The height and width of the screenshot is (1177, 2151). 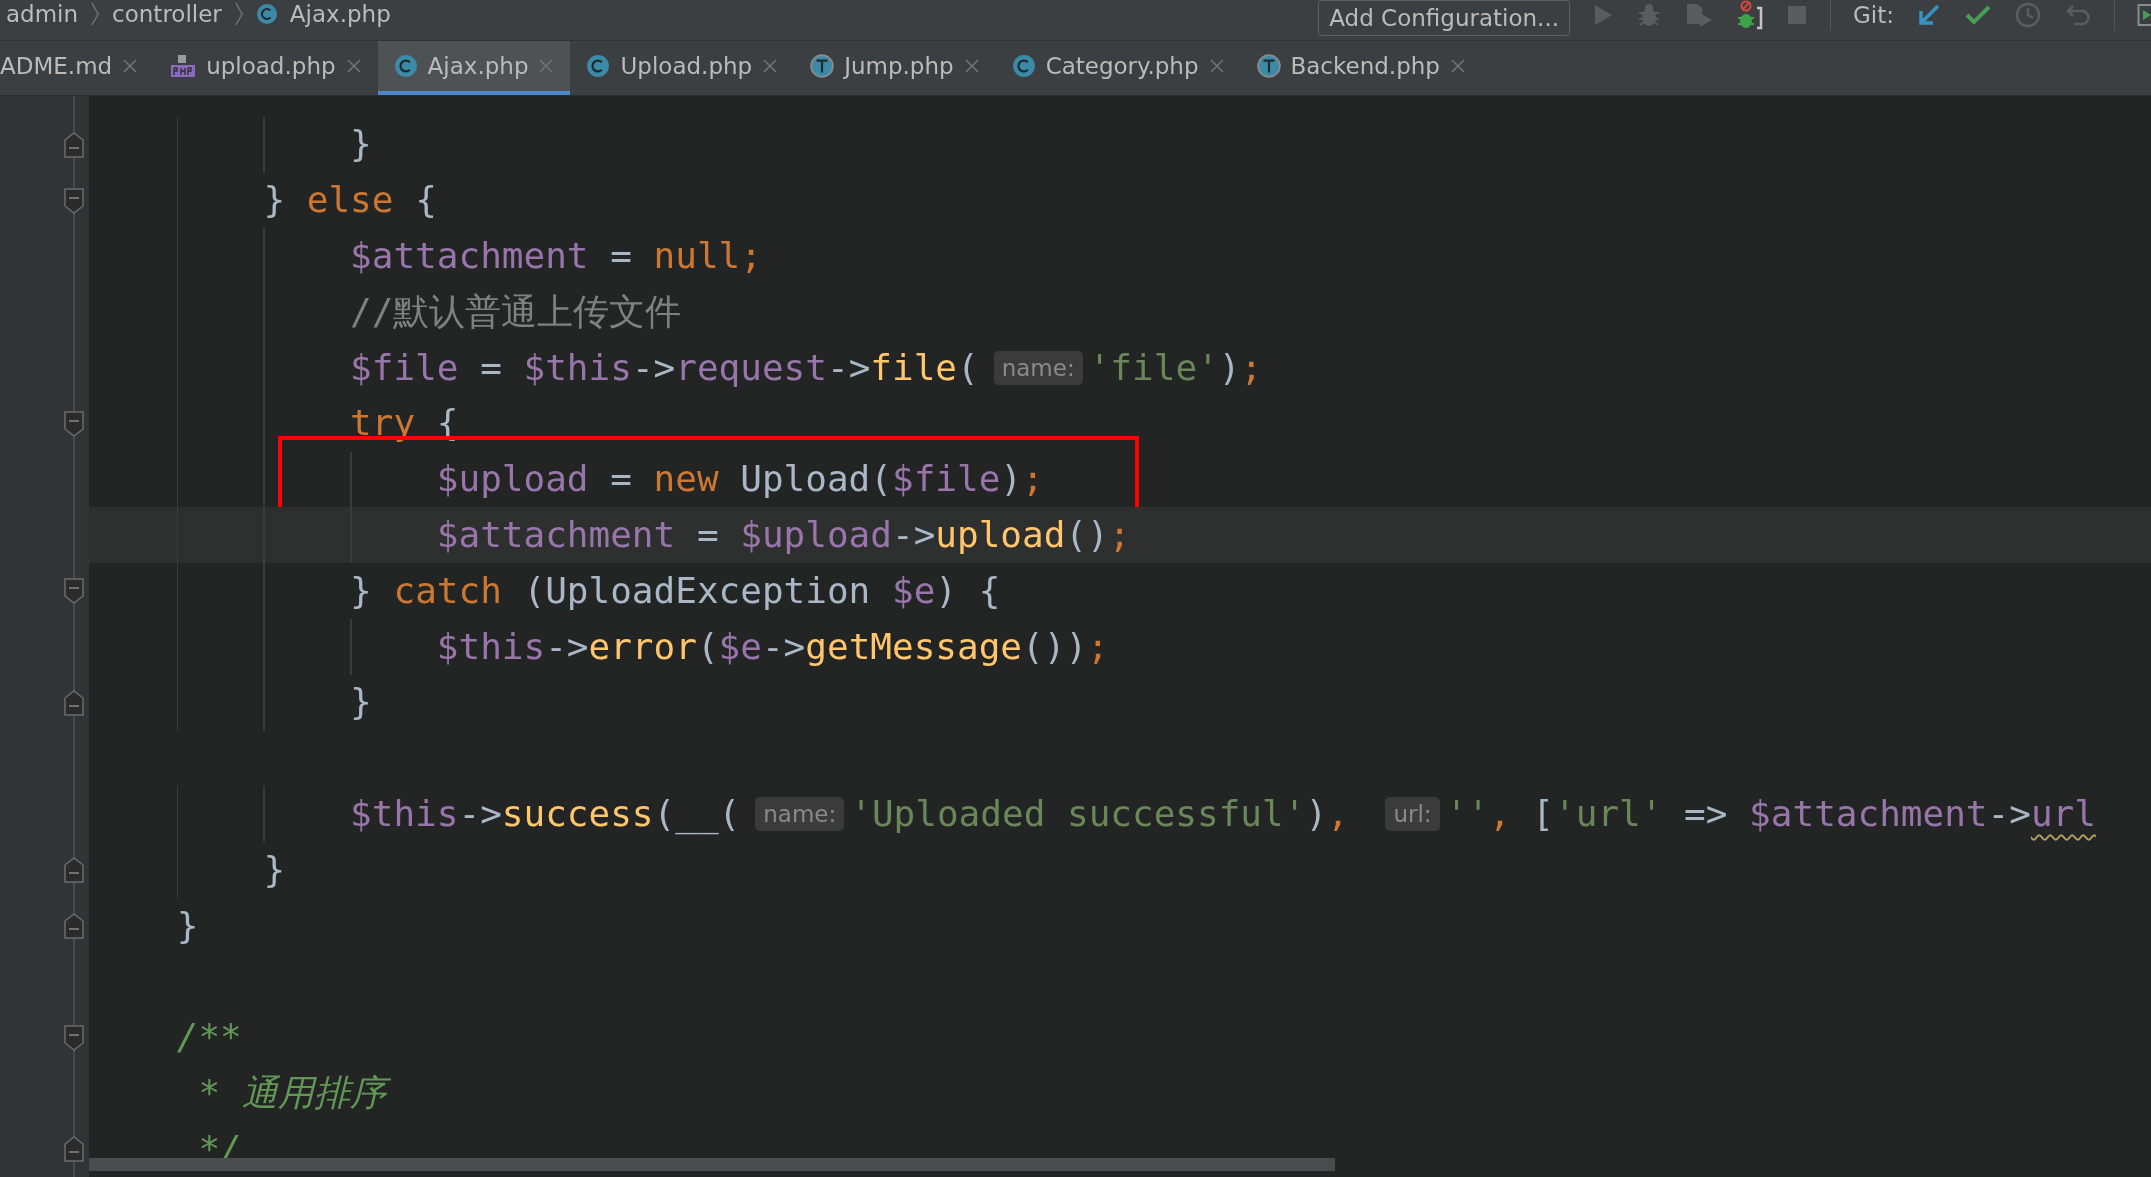 I want to click on run-window-icon, so click(x=2144, y=14).